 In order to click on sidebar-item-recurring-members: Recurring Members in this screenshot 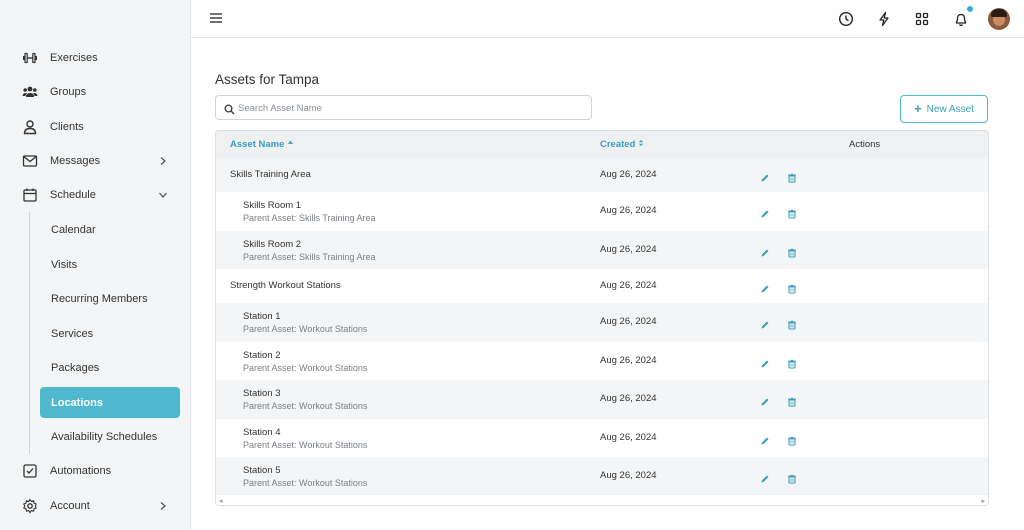, I will do `click(110, 298)`.